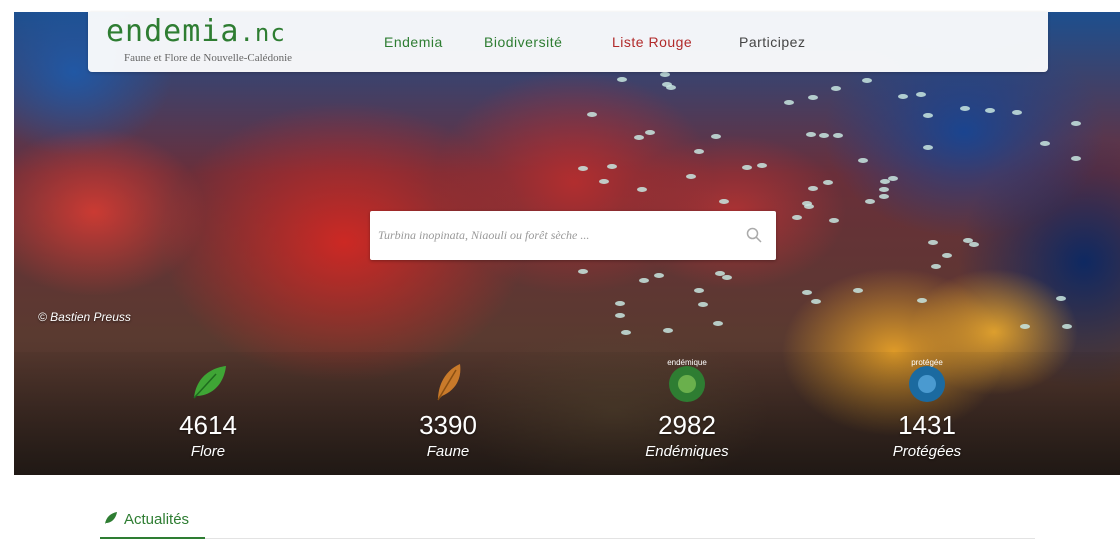 The width and height of the screenshot is (1120, 542). I want to click on protegee-badge-text: protégée, so click(927, 362).